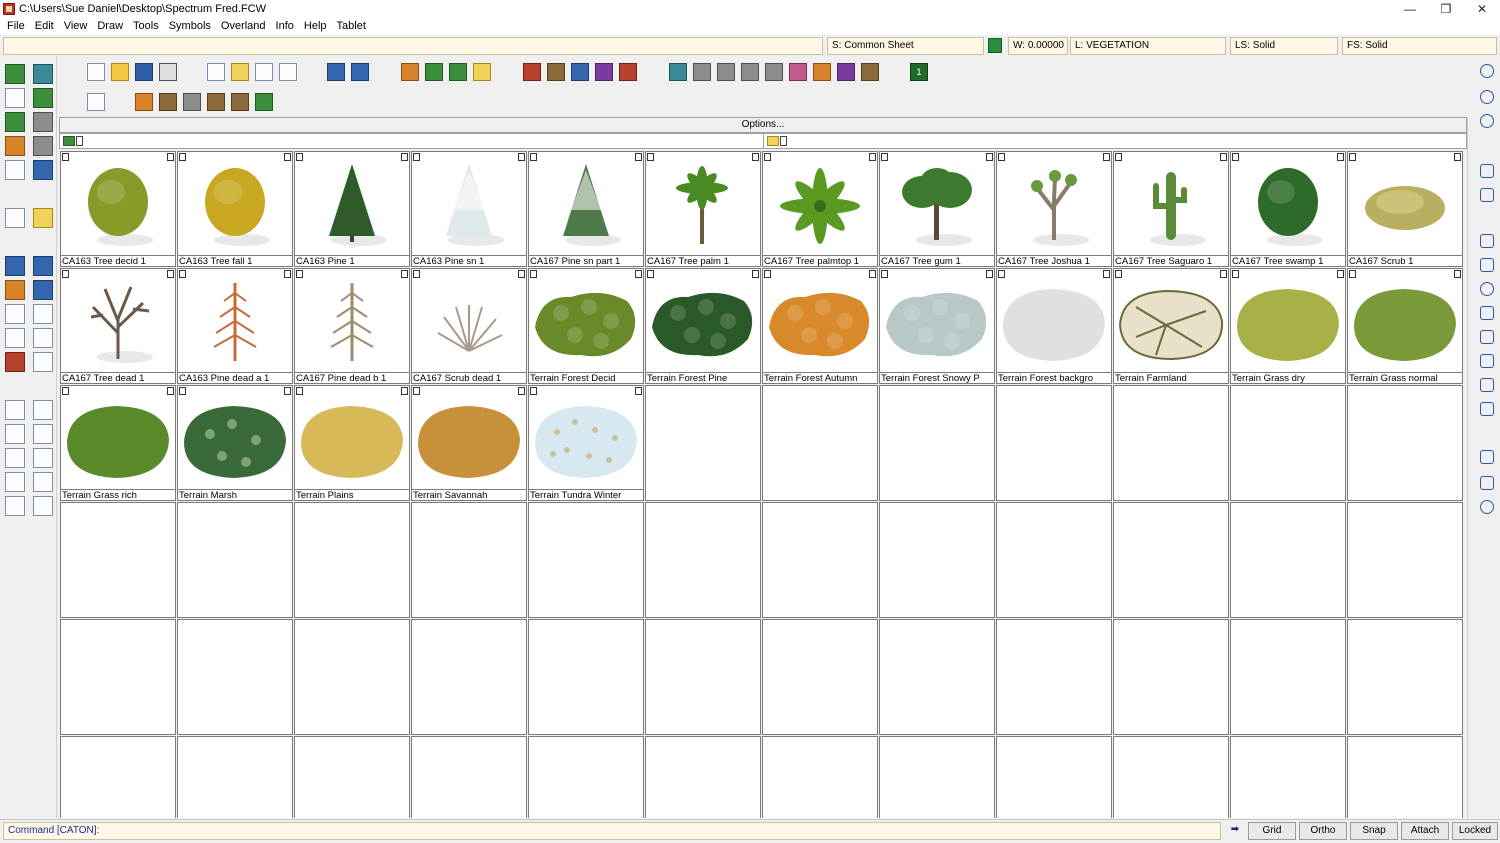 This screenshot has width=1500, height=843. What do you see at coordinates (243, 26) in the screenshot?
I see `menu-overland: Overland` at bounding box center [243, 26].